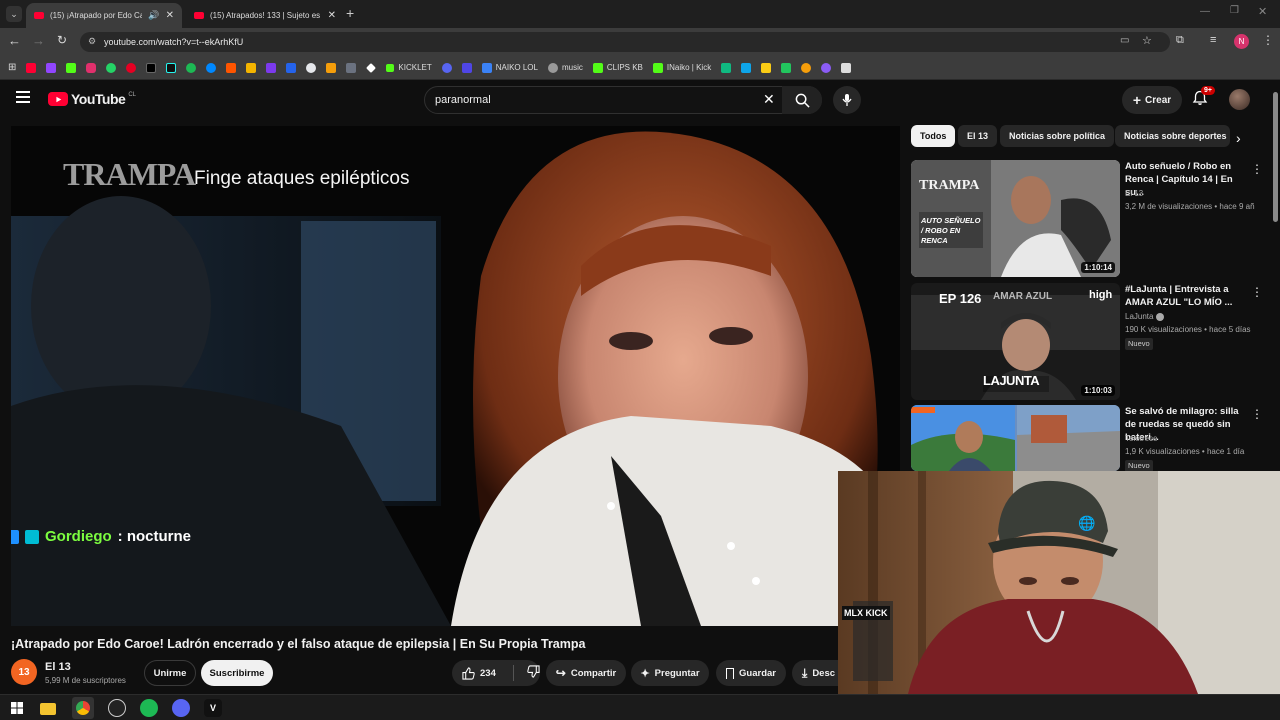 The height and width of the screenshot is (720, 1280). I want to click on media-controls-icon: ≡, so click(1213, 40).